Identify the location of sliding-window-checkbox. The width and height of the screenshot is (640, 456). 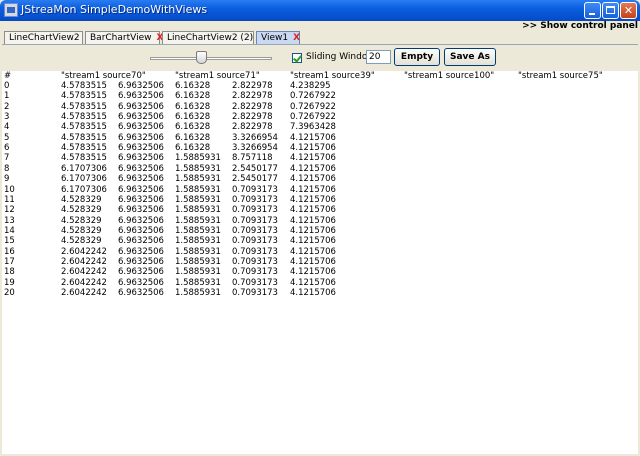
(297, 58).